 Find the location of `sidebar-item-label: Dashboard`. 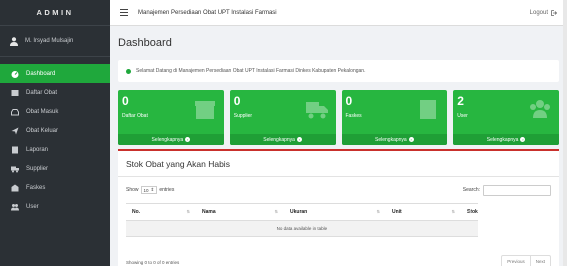

sidebar-item-label: Dashboard is located at coordinates (41, 73).